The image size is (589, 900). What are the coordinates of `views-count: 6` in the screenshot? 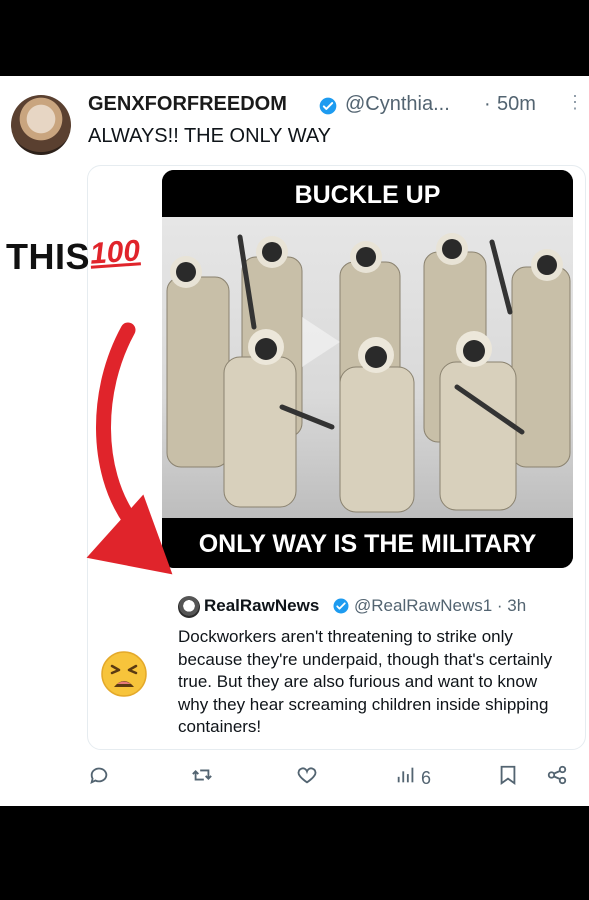 It's located at (426, 778).